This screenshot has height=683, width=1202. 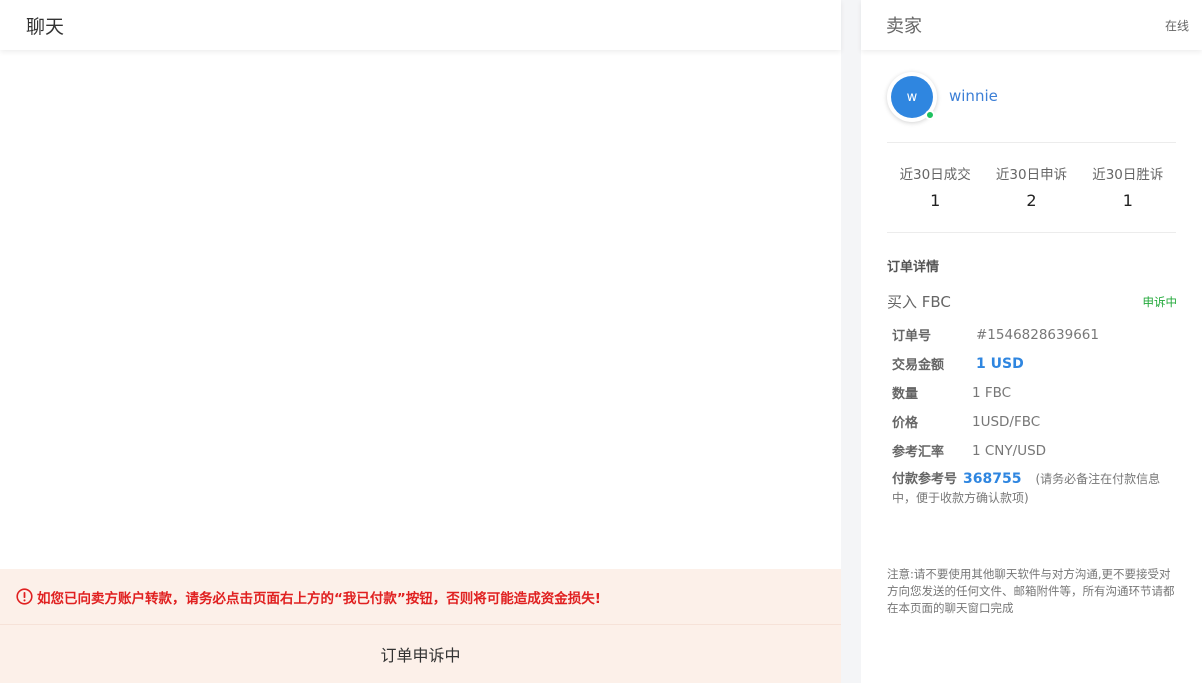 I want to click on rate-row: 参考汇率 1 CNY/USD, so click(x=1034, y=450).